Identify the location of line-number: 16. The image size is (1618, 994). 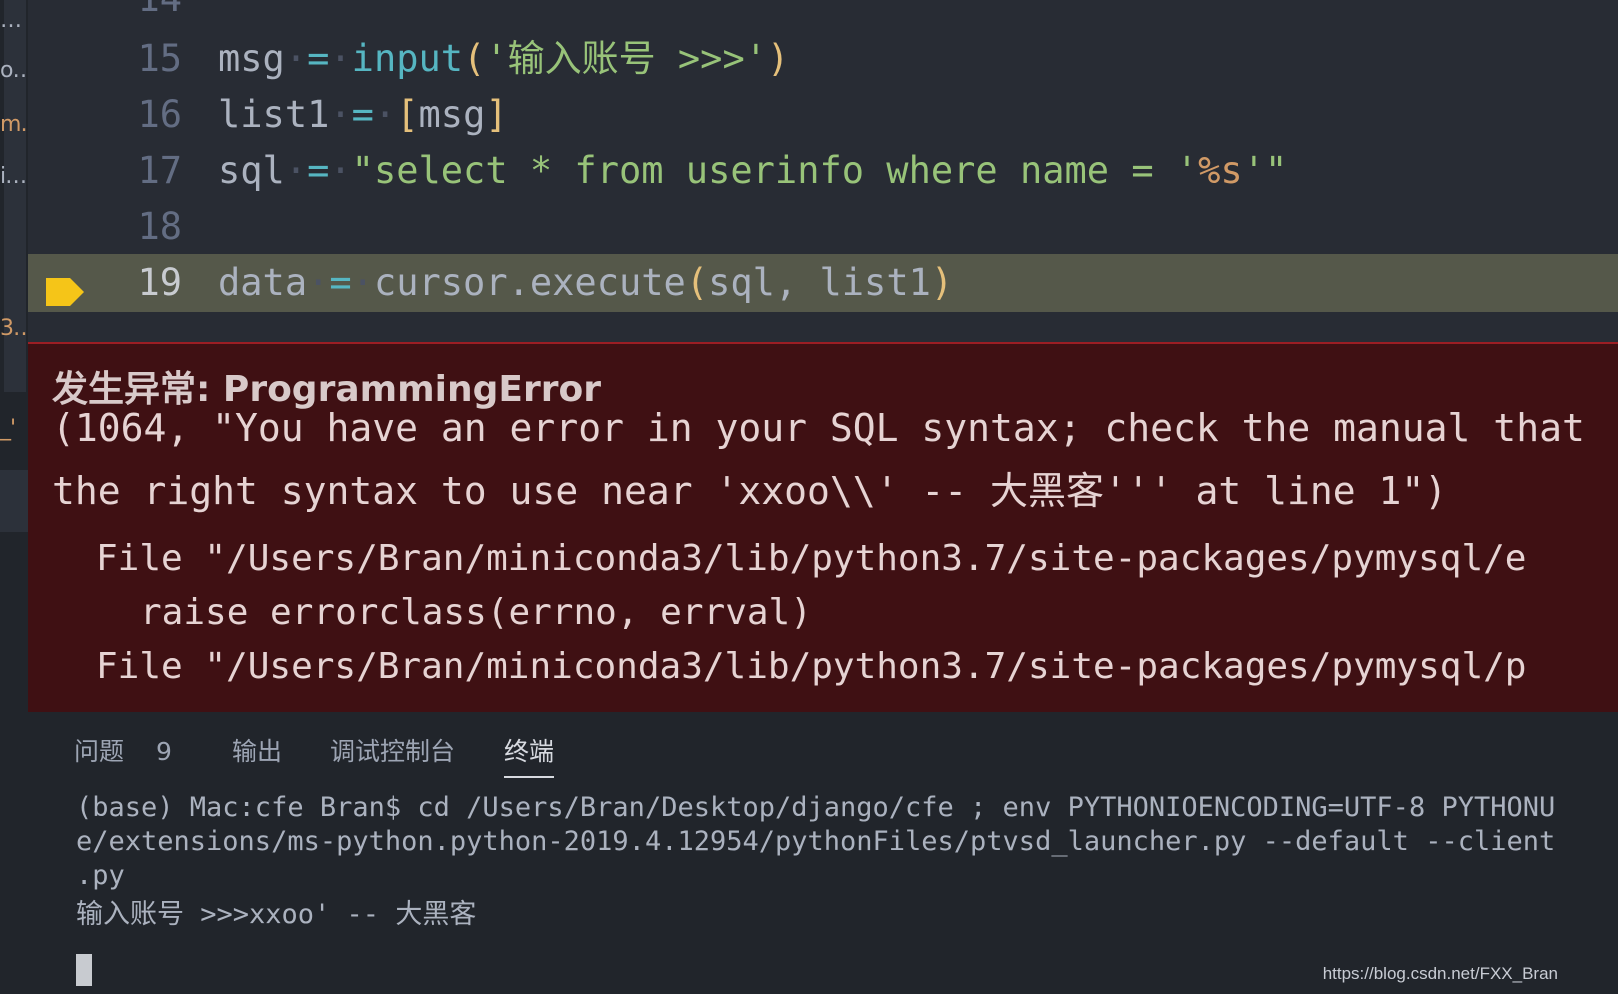
(140, 115).